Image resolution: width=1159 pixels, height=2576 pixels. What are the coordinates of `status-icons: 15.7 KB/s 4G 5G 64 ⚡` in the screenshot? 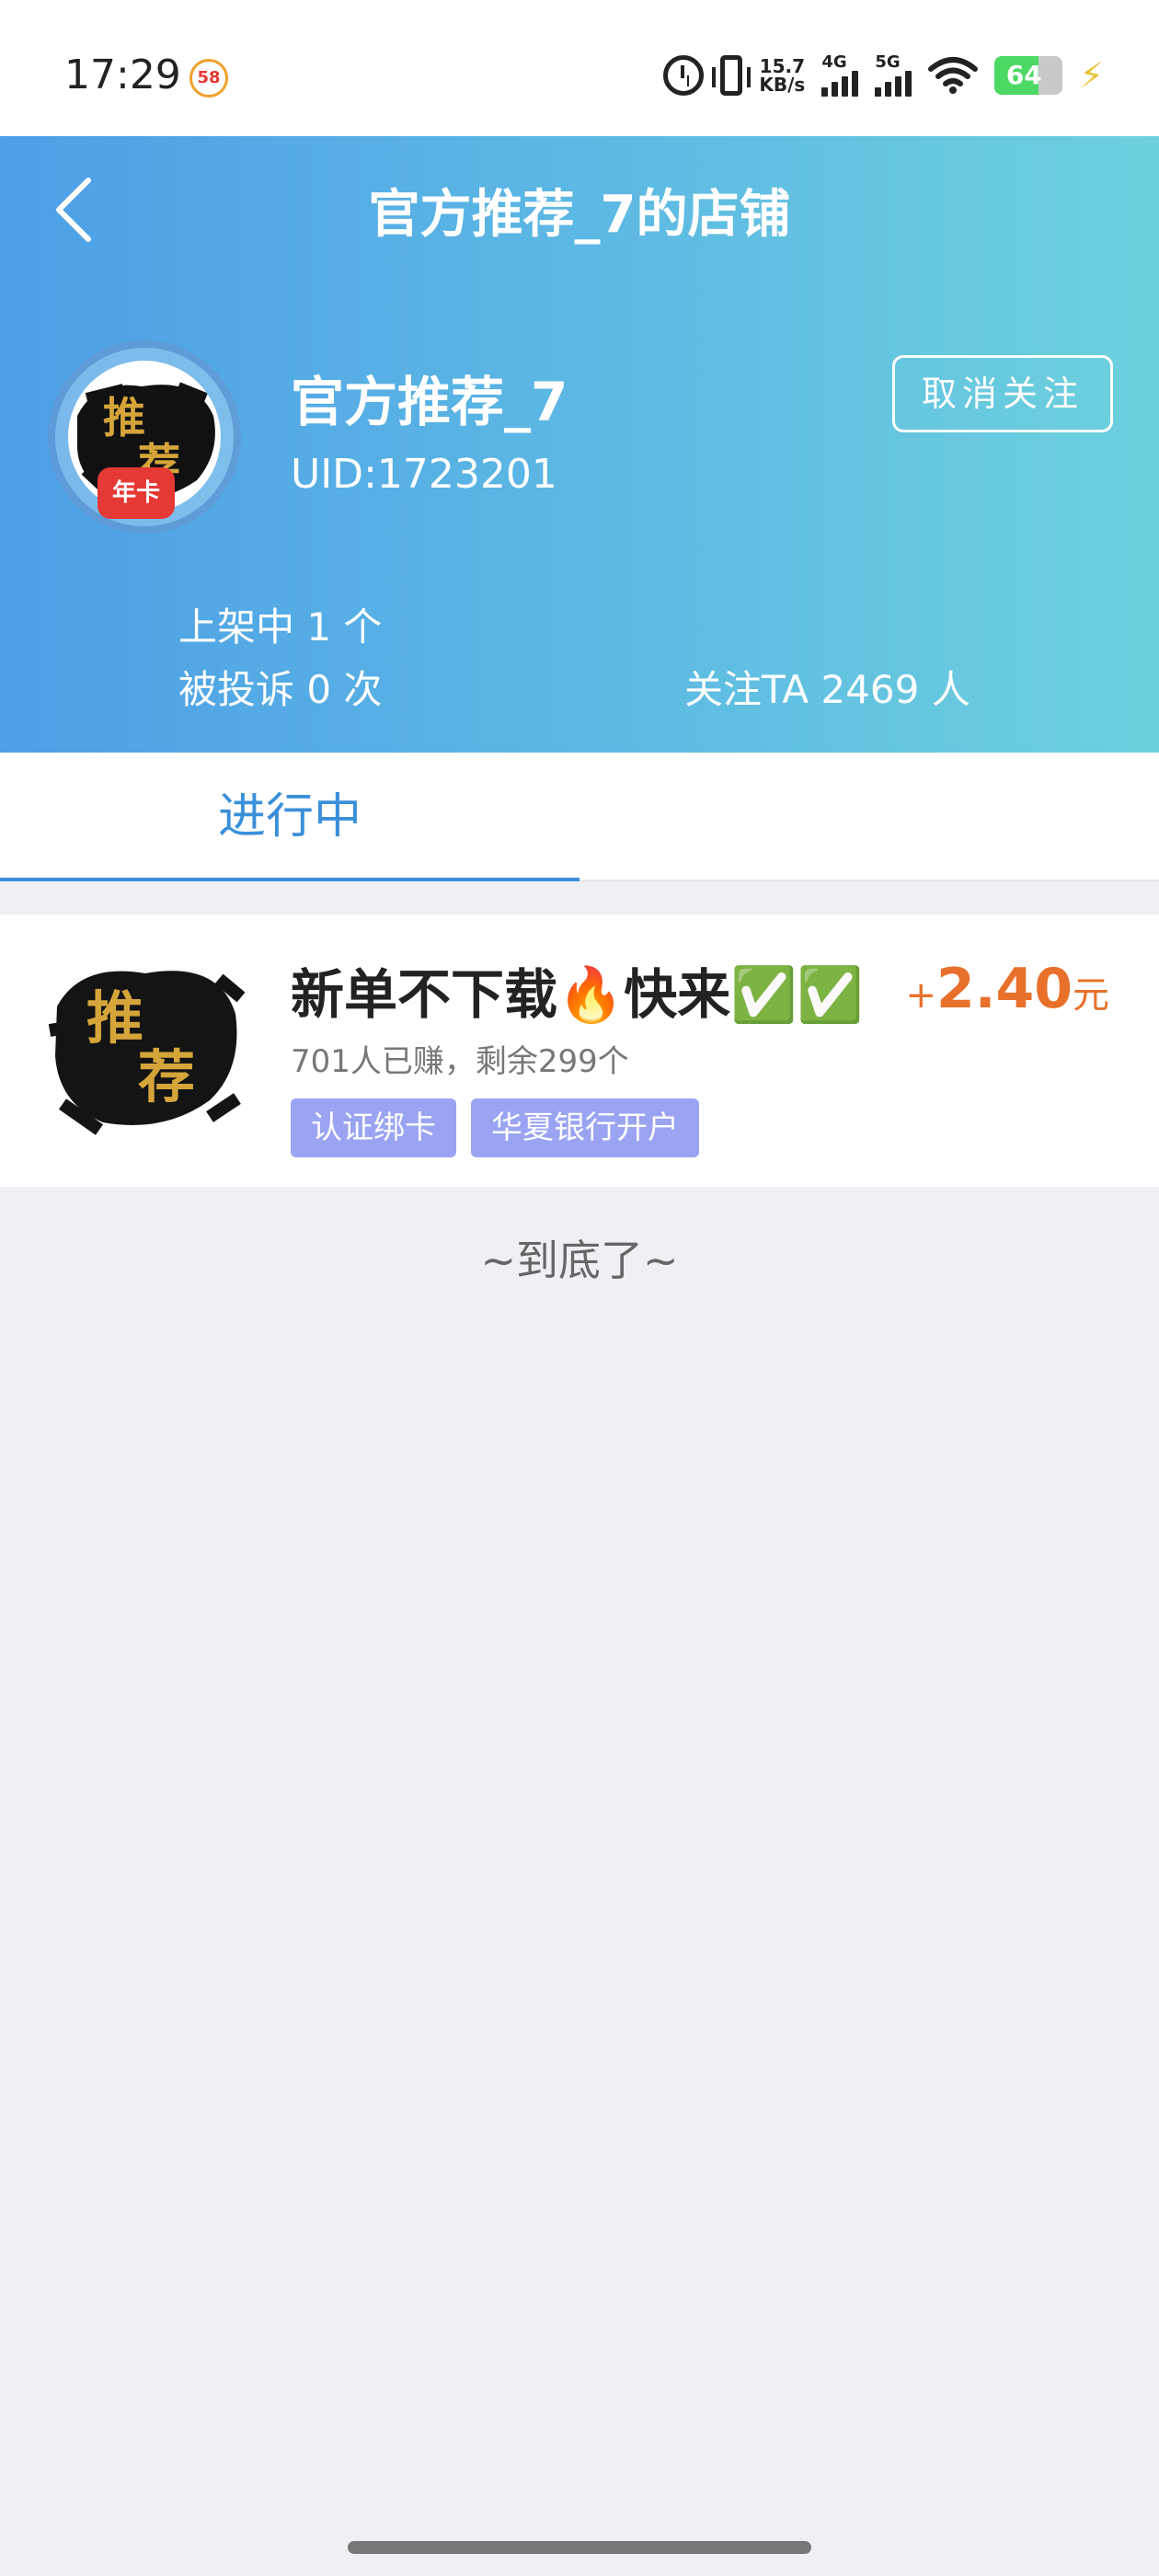 It's located at (883, 75).